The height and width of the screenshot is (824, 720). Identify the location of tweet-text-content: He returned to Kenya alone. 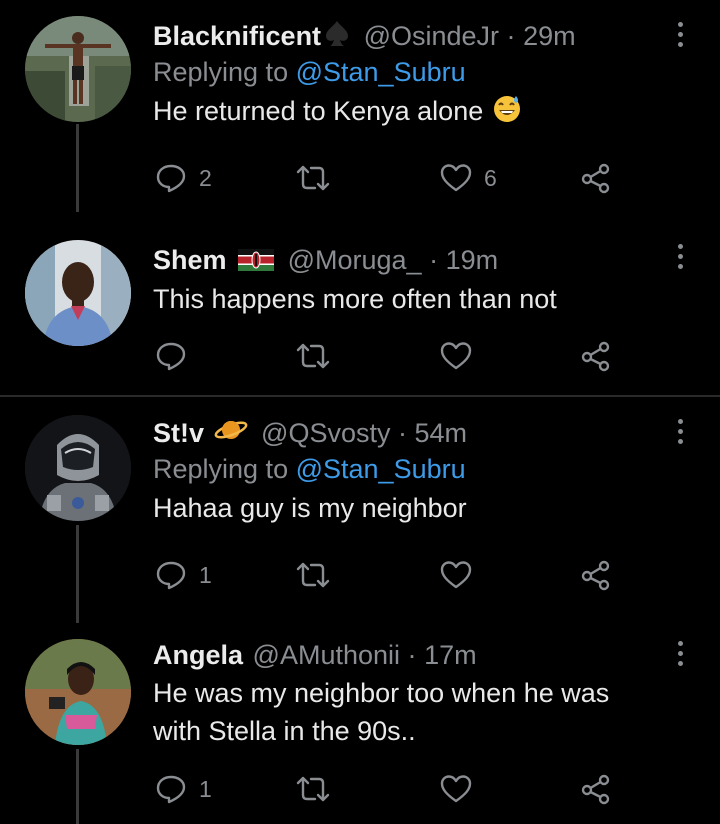
(318, 111).